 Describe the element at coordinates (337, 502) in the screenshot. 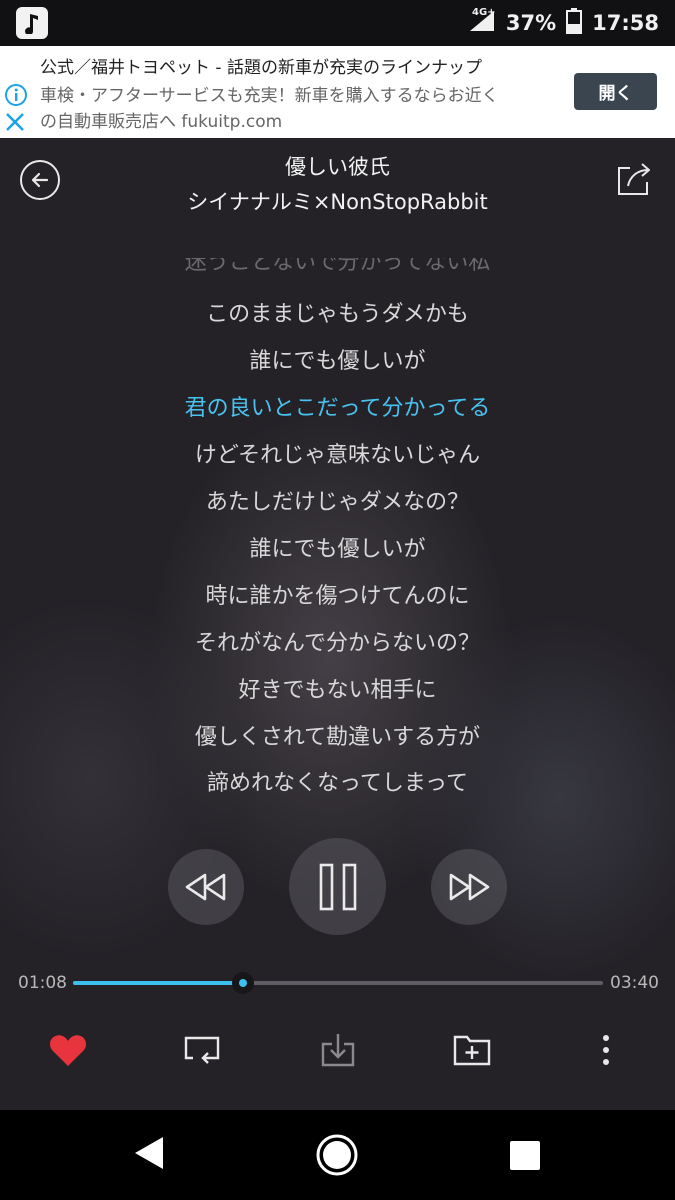

I see `lyric-line: あたしだけじゃダメなの？` at that location.